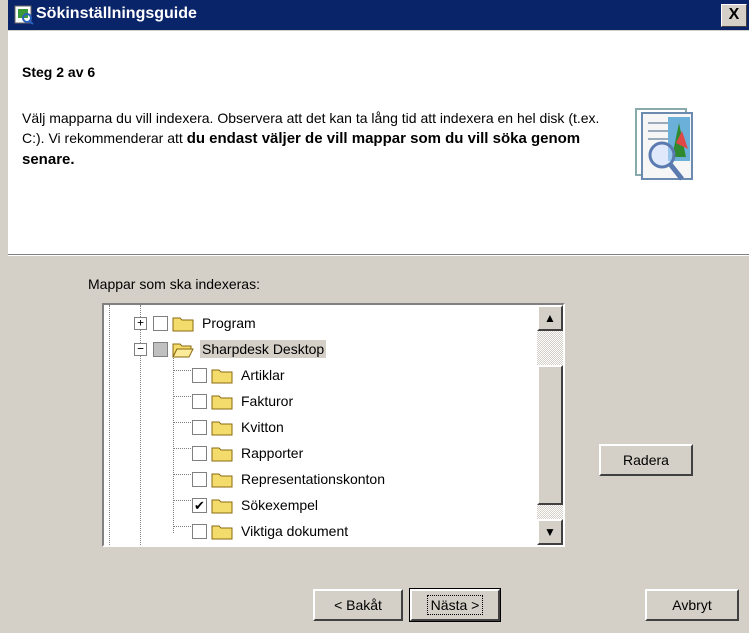 The width and height of the screenshot is (749, 633). I want to click on back-button: < Bakåt, so click(358, 605).